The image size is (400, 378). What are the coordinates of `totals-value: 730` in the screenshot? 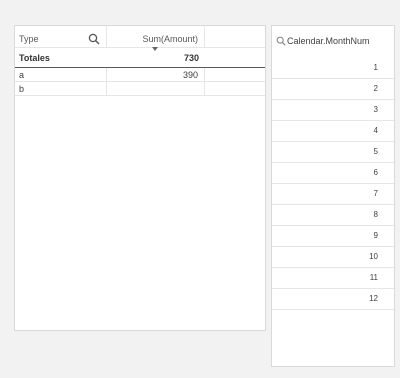 It's located at (191, 58).